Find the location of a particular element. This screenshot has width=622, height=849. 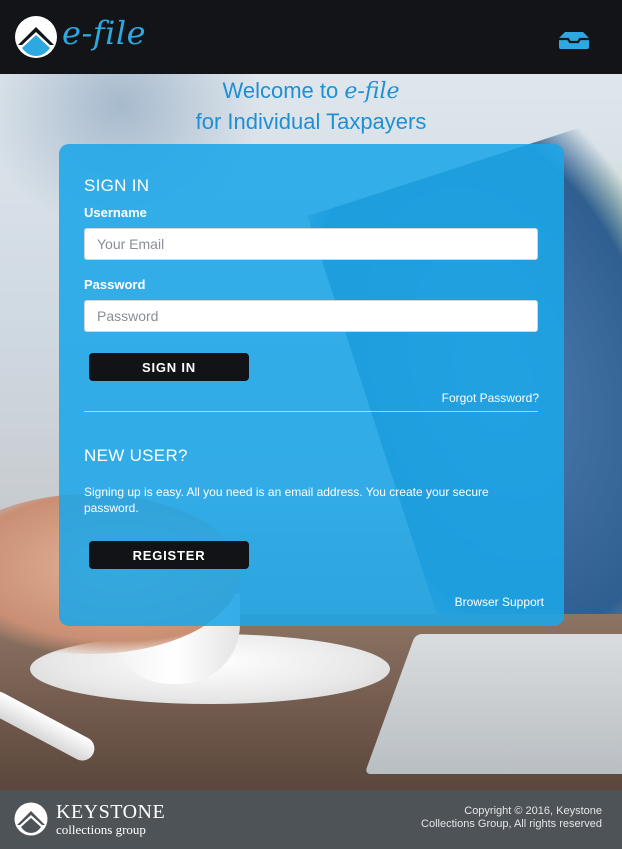

brand-logo-text: e-file is located at coordinates (104, 33).